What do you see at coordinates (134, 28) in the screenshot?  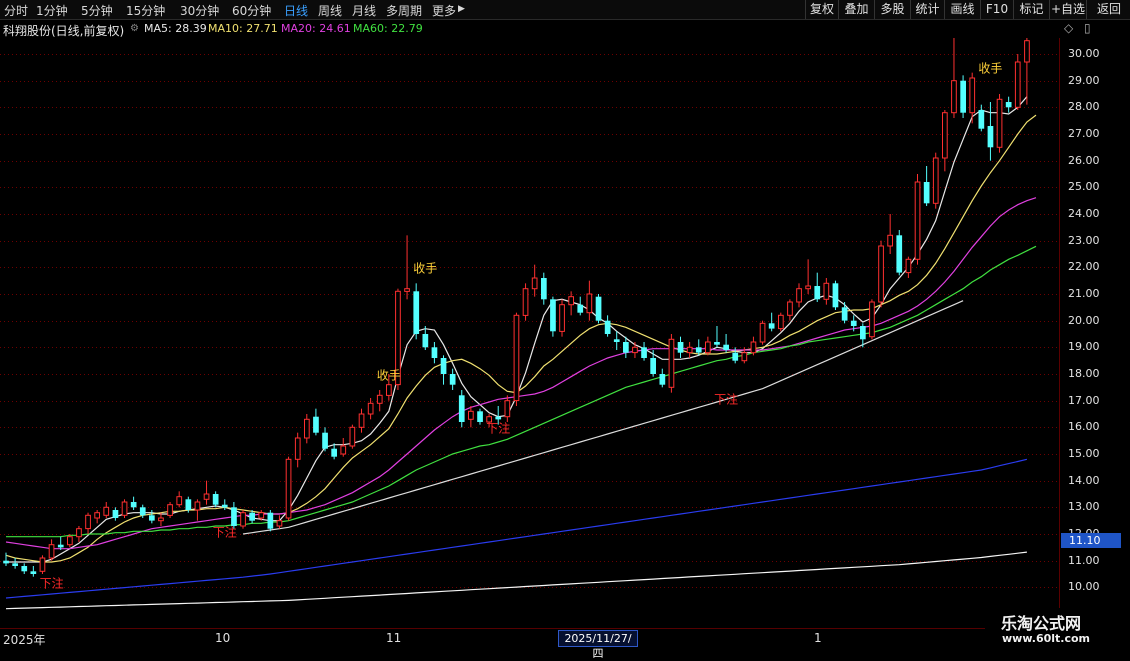 I see `gear-icon: ⚙` at bounding box center [134, 28].